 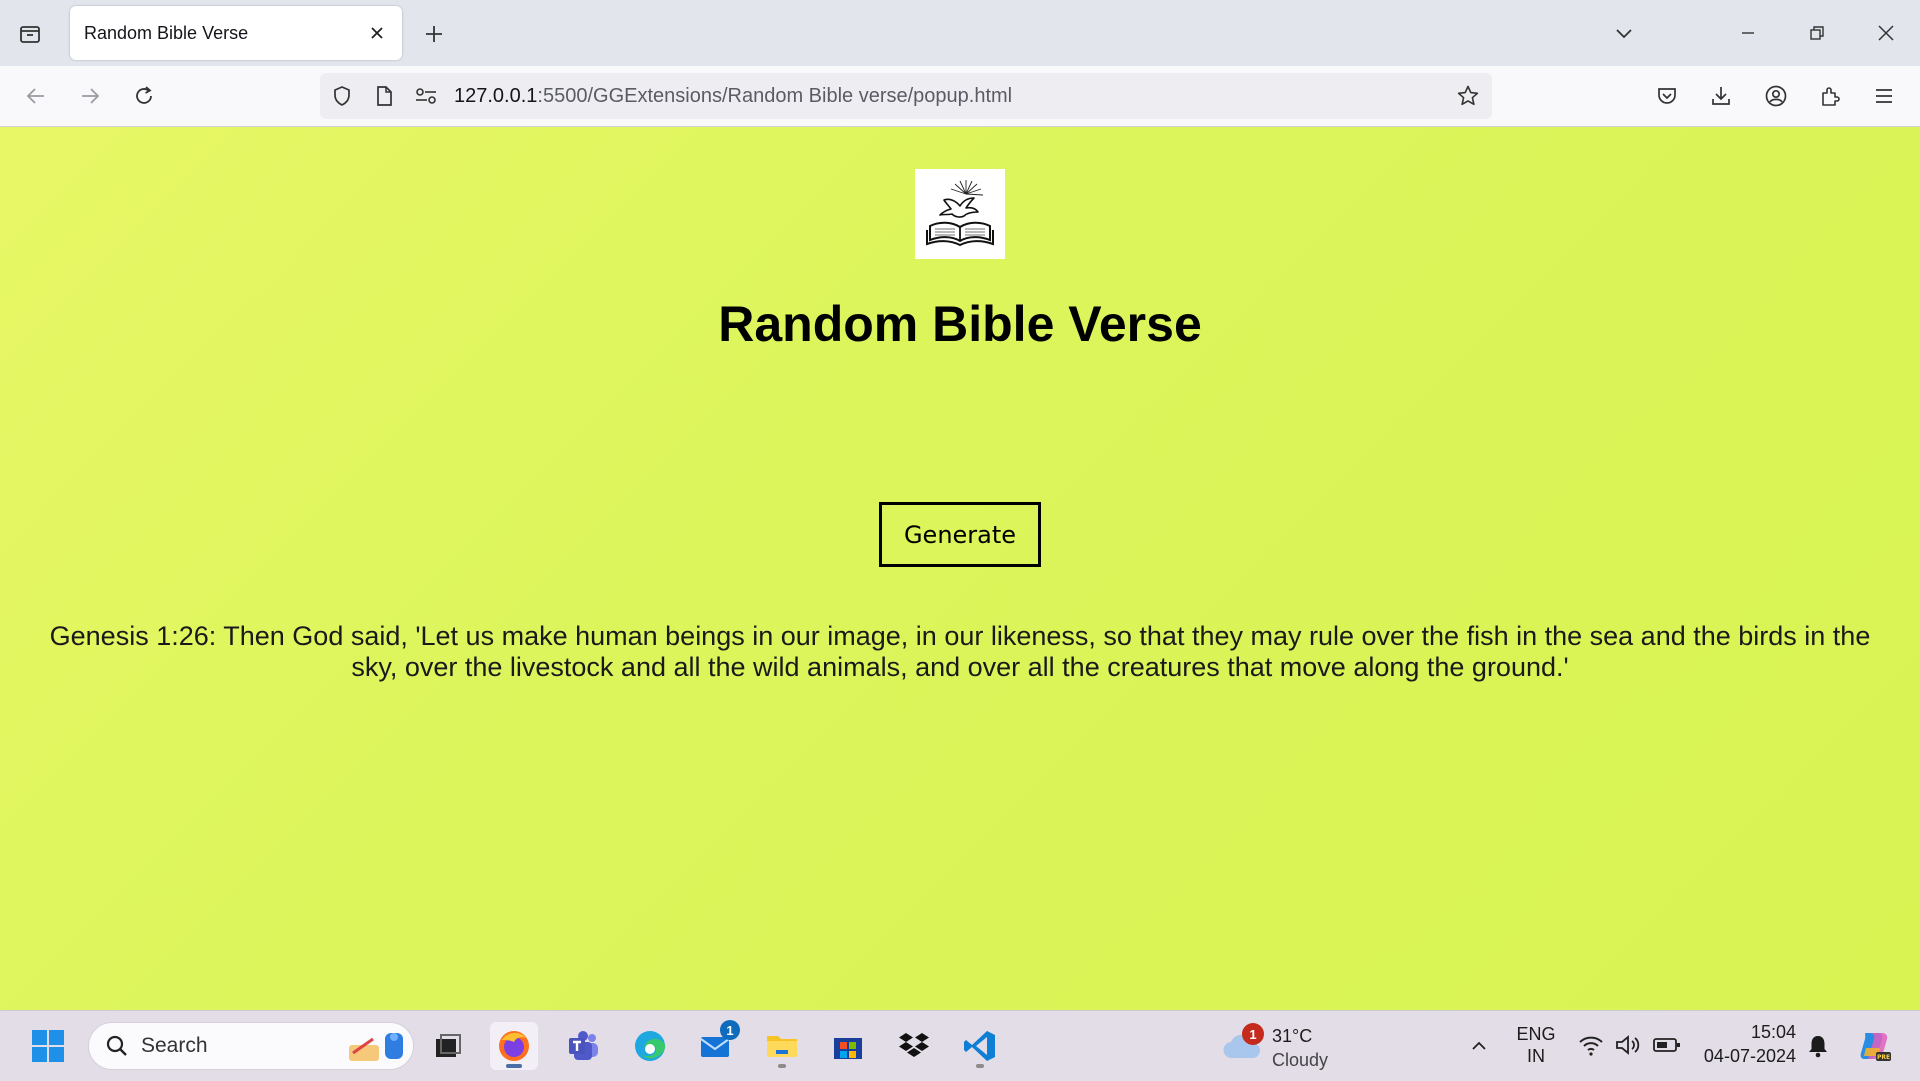 I want to click on weather-widget: 1 31°C Cloudy, so click(x=1302, y=1046).